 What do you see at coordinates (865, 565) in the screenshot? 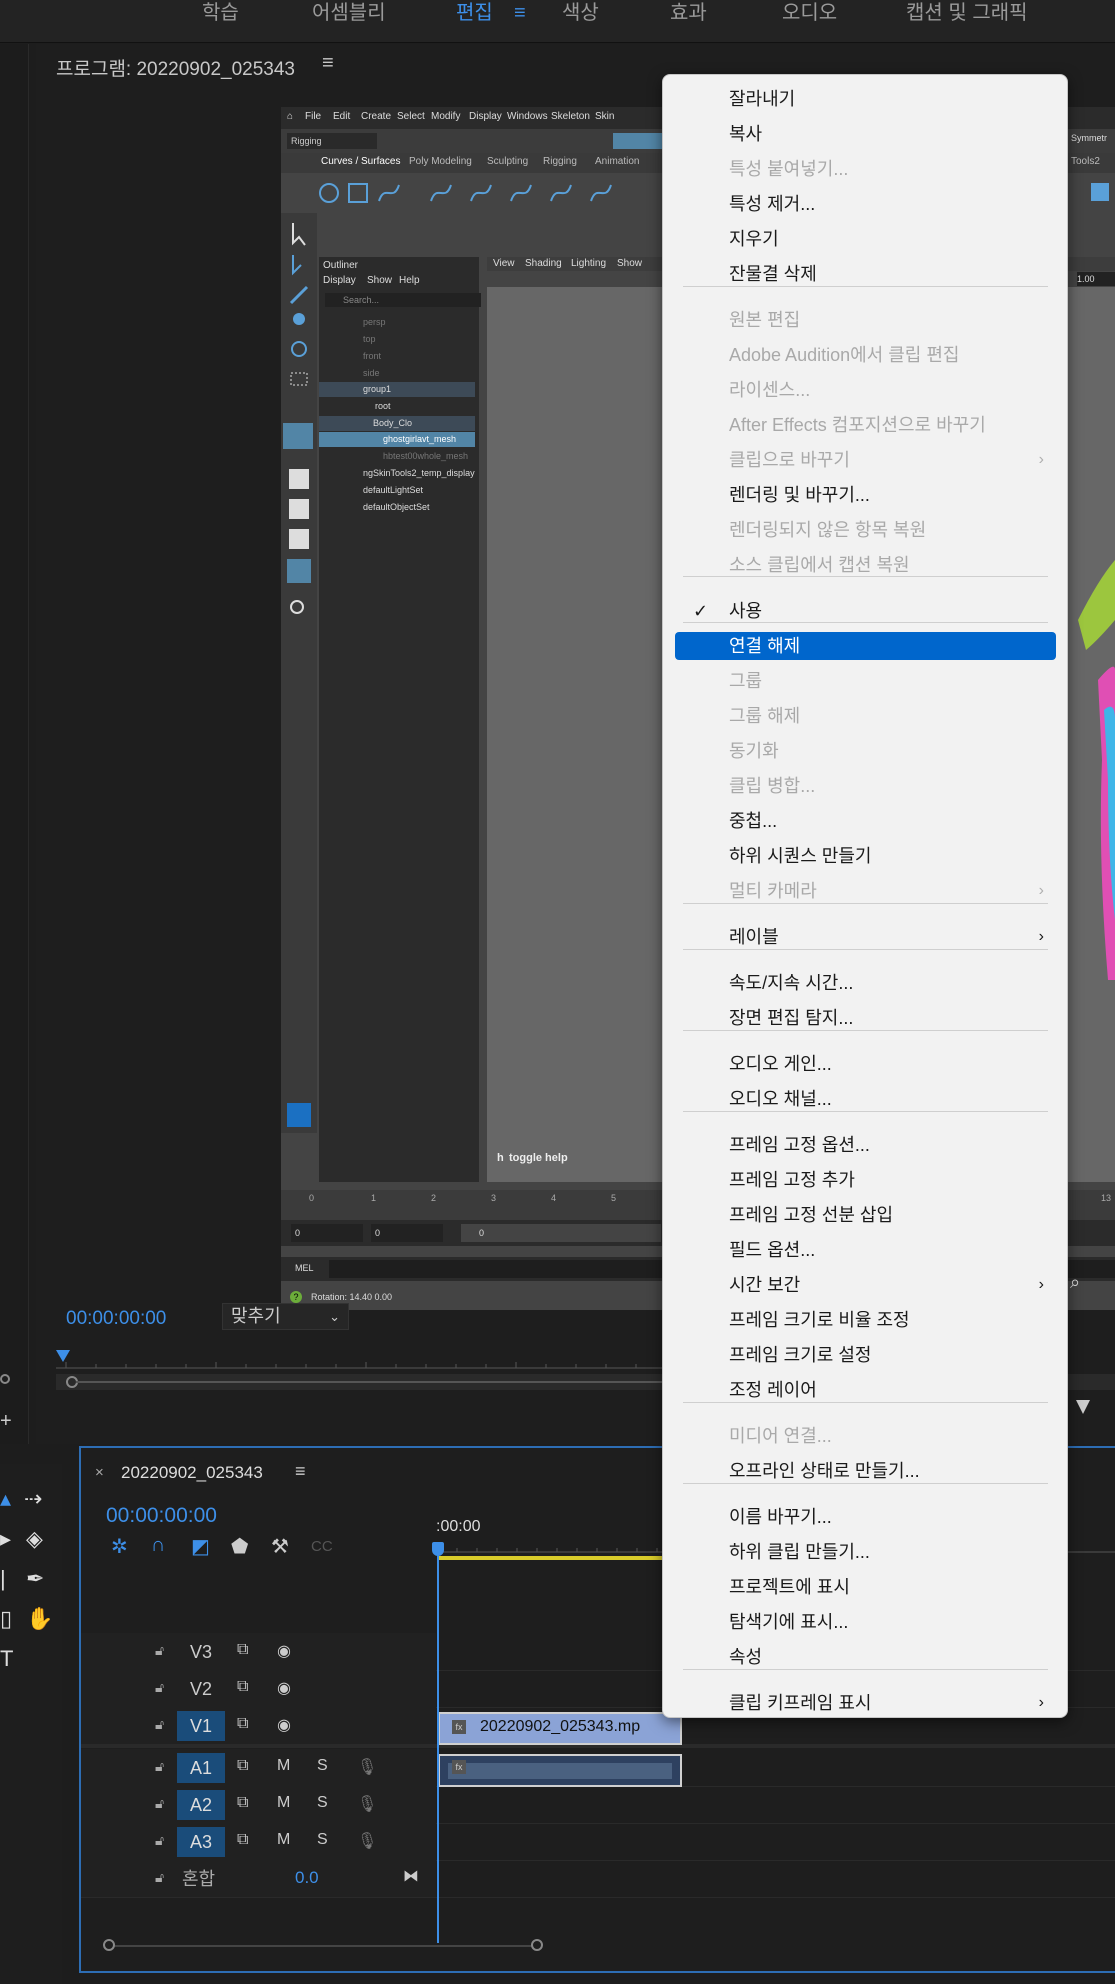
I see `menu-item: 소스 클립에서 캡션 복원` at bounding box center [865, 565].